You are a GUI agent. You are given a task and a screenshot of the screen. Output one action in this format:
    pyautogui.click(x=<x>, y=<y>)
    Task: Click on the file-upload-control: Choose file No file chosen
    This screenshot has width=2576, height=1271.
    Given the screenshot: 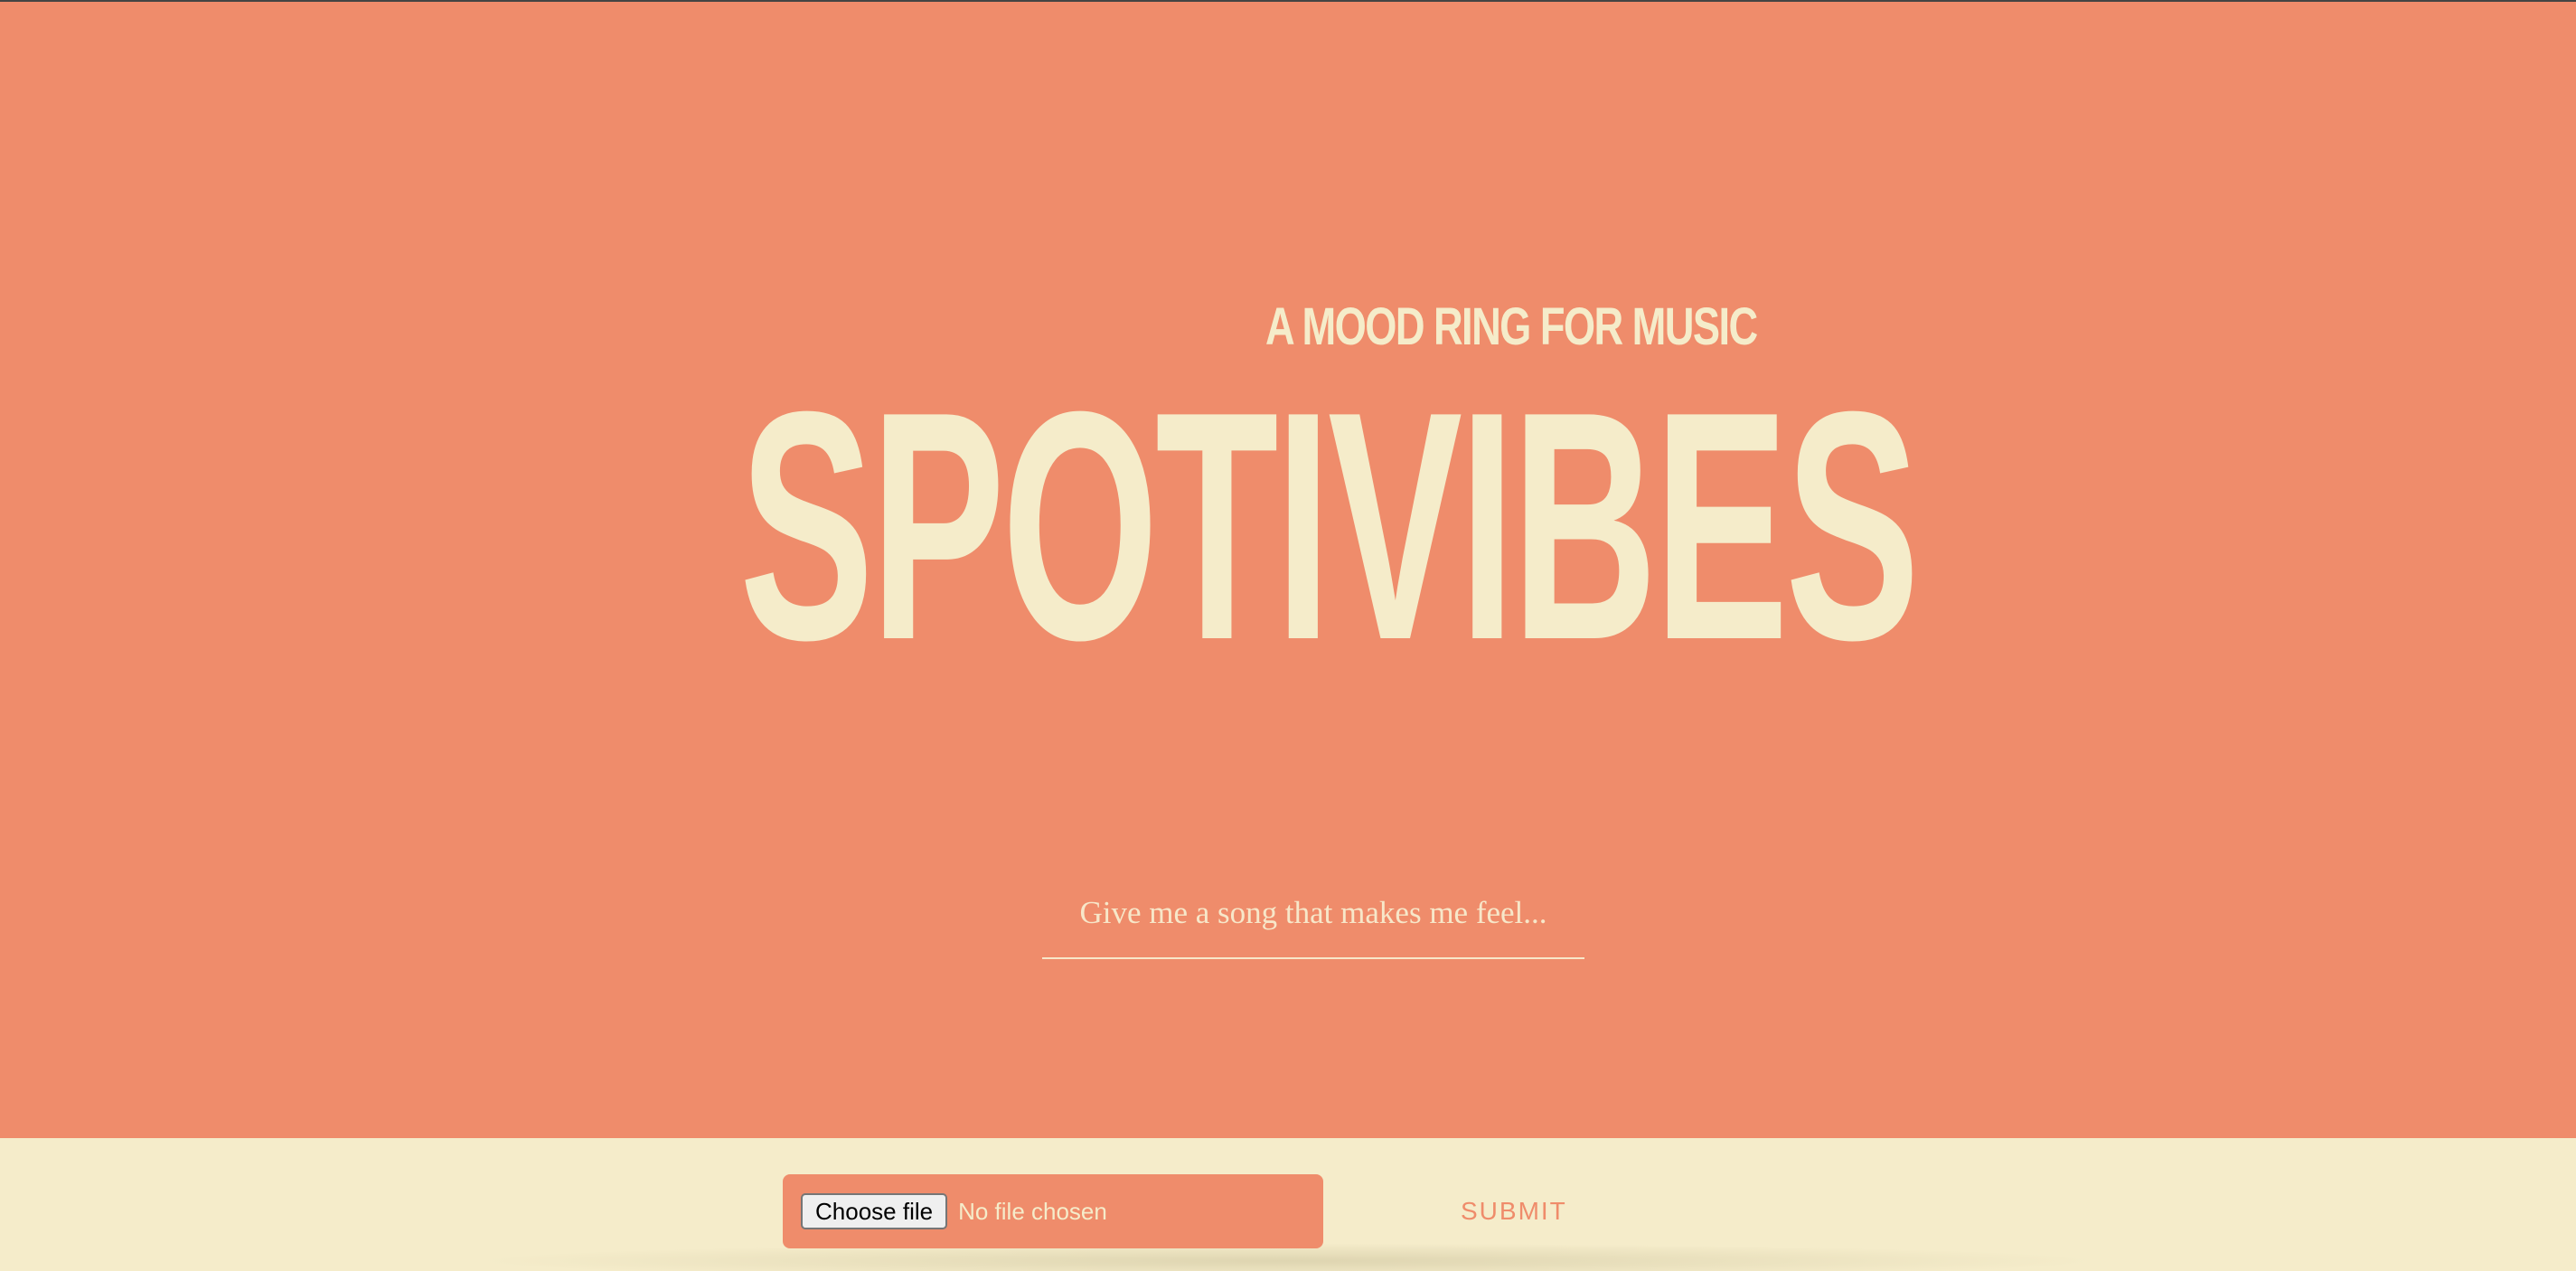 What is the action you would take?
    pyautogui.click(x=1053, y=1211)
    